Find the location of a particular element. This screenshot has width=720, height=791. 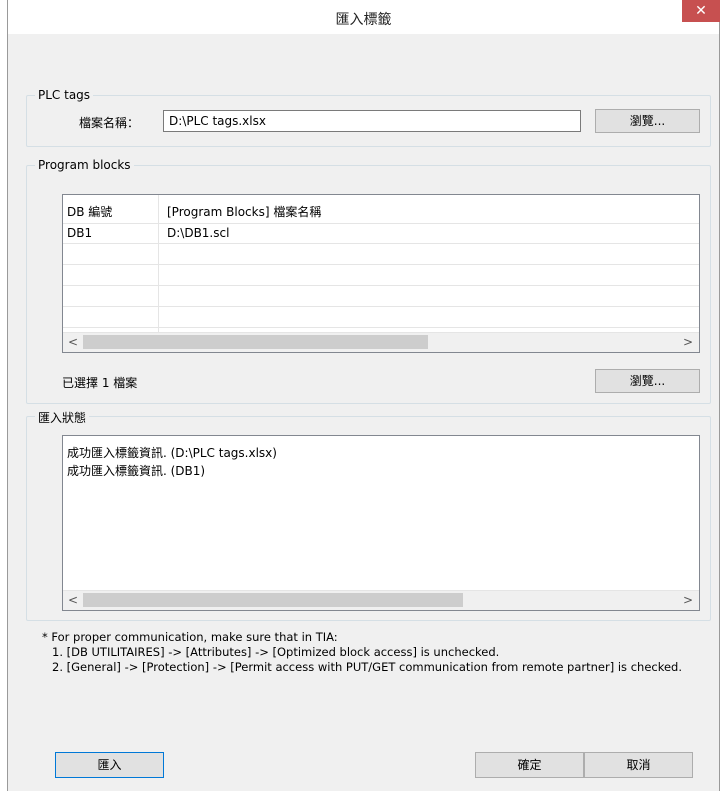

close-button: ✕ is located at coordinates (701, 11).